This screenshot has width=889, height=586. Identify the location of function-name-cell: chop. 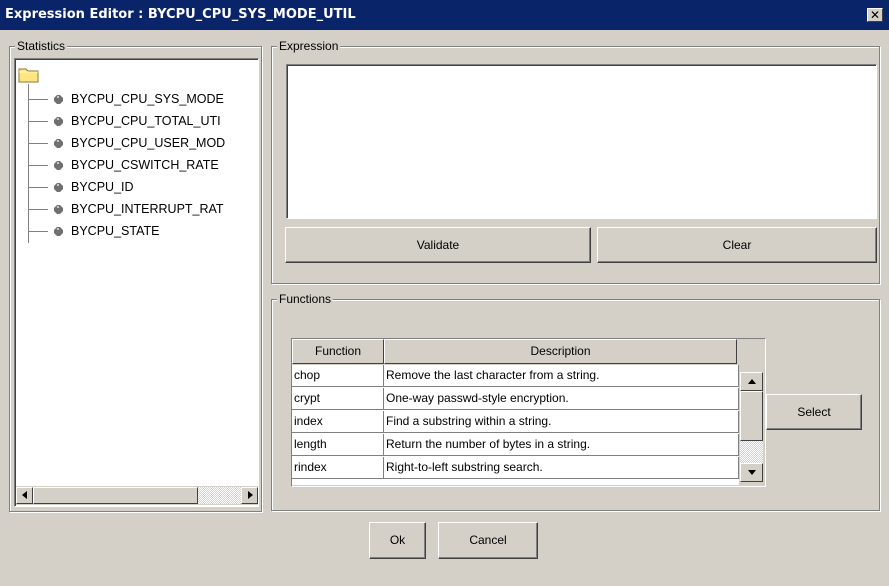
(338, 376).